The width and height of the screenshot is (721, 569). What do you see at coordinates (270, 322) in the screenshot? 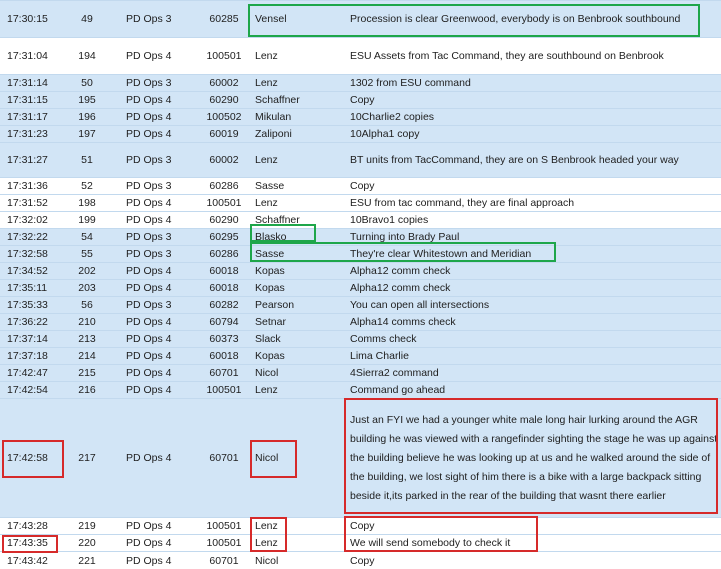
I see `officer-name-cell: Setnar` at bounding box center [270, 322].